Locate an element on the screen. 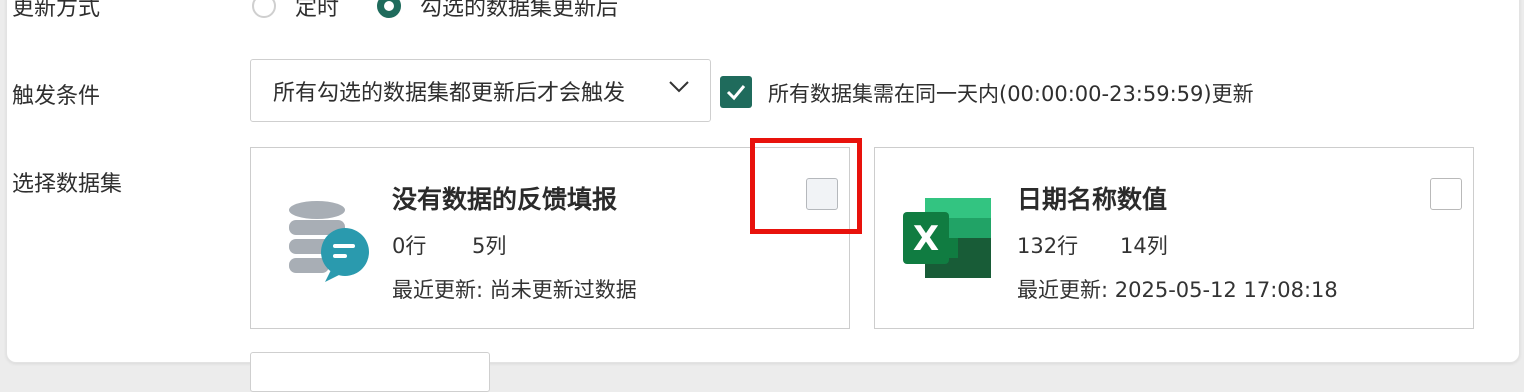  same-day-label: 所有数据集需在同一天内(00:00:00-23:59:59)更新 is located at coordinates (1011, 94).